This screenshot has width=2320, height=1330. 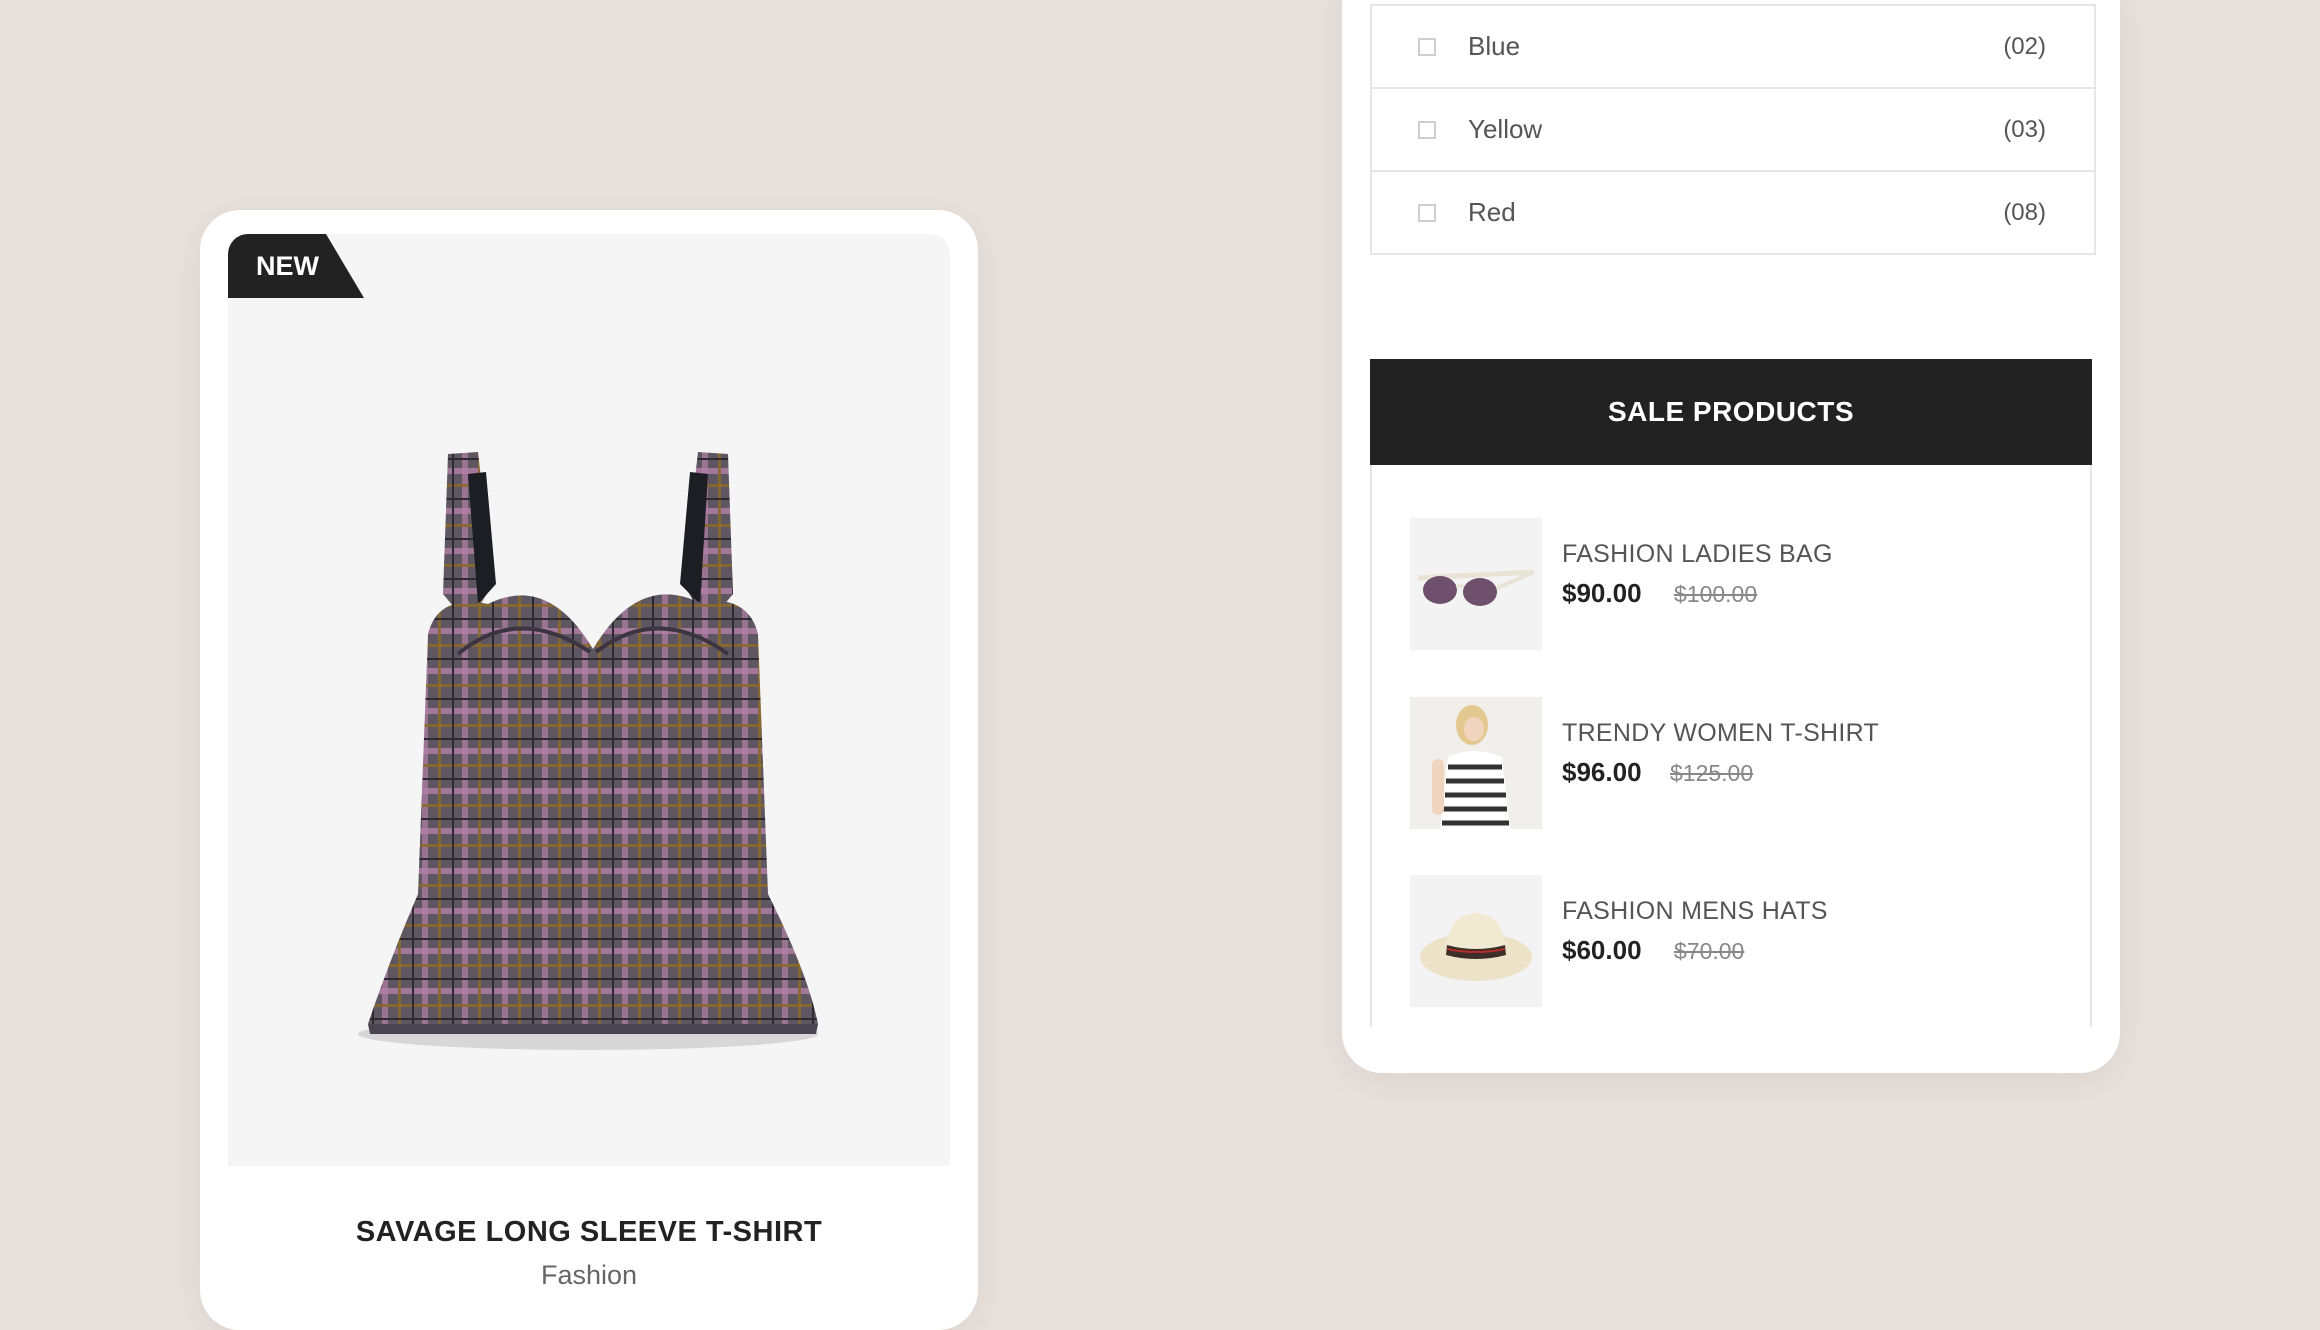 I want to click on sale-old-price: $70.00, so click(x=1709, y=951).